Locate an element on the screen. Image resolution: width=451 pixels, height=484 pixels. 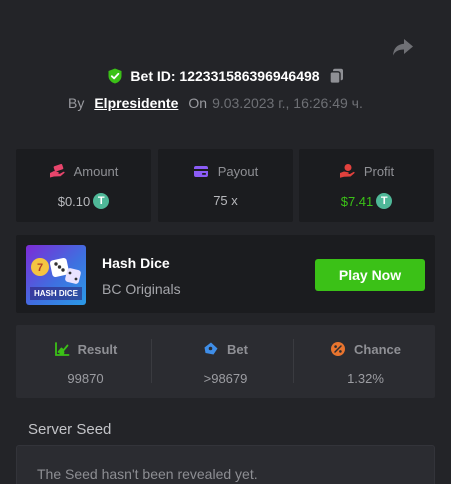
game-provider: BC Originals is located at coordinates (141, 289).